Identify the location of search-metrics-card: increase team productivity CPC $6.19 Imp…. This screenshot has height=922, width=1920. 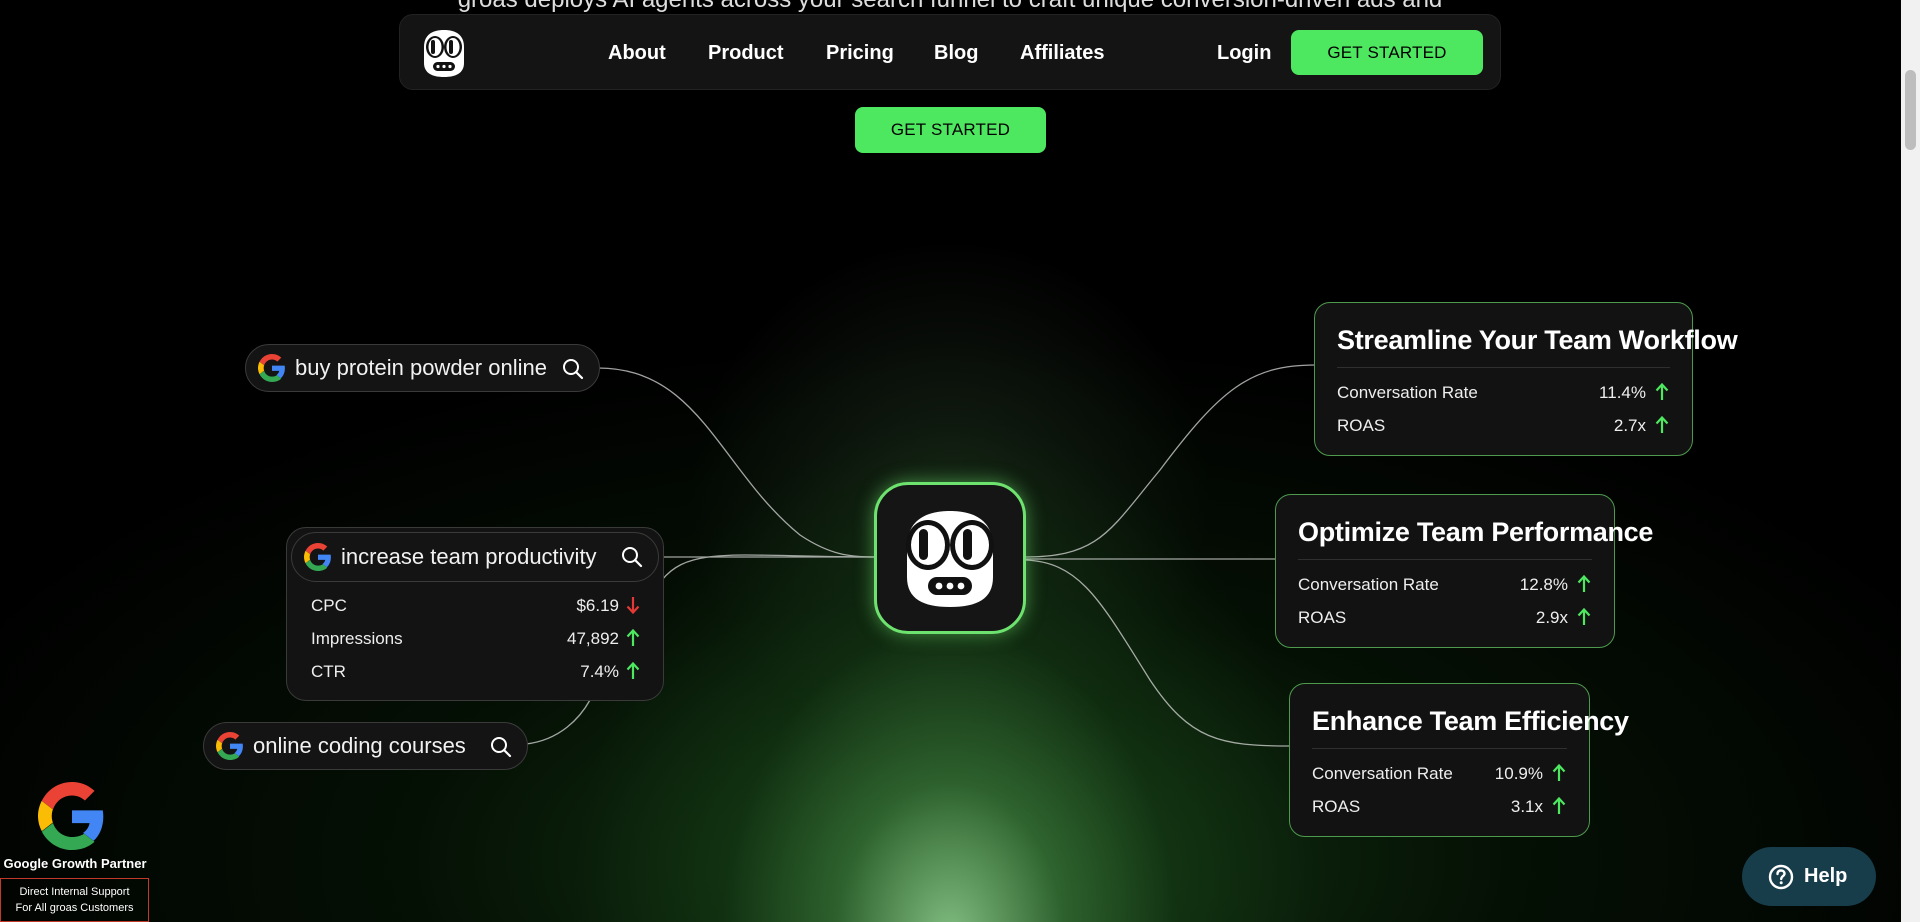
(475, 614).